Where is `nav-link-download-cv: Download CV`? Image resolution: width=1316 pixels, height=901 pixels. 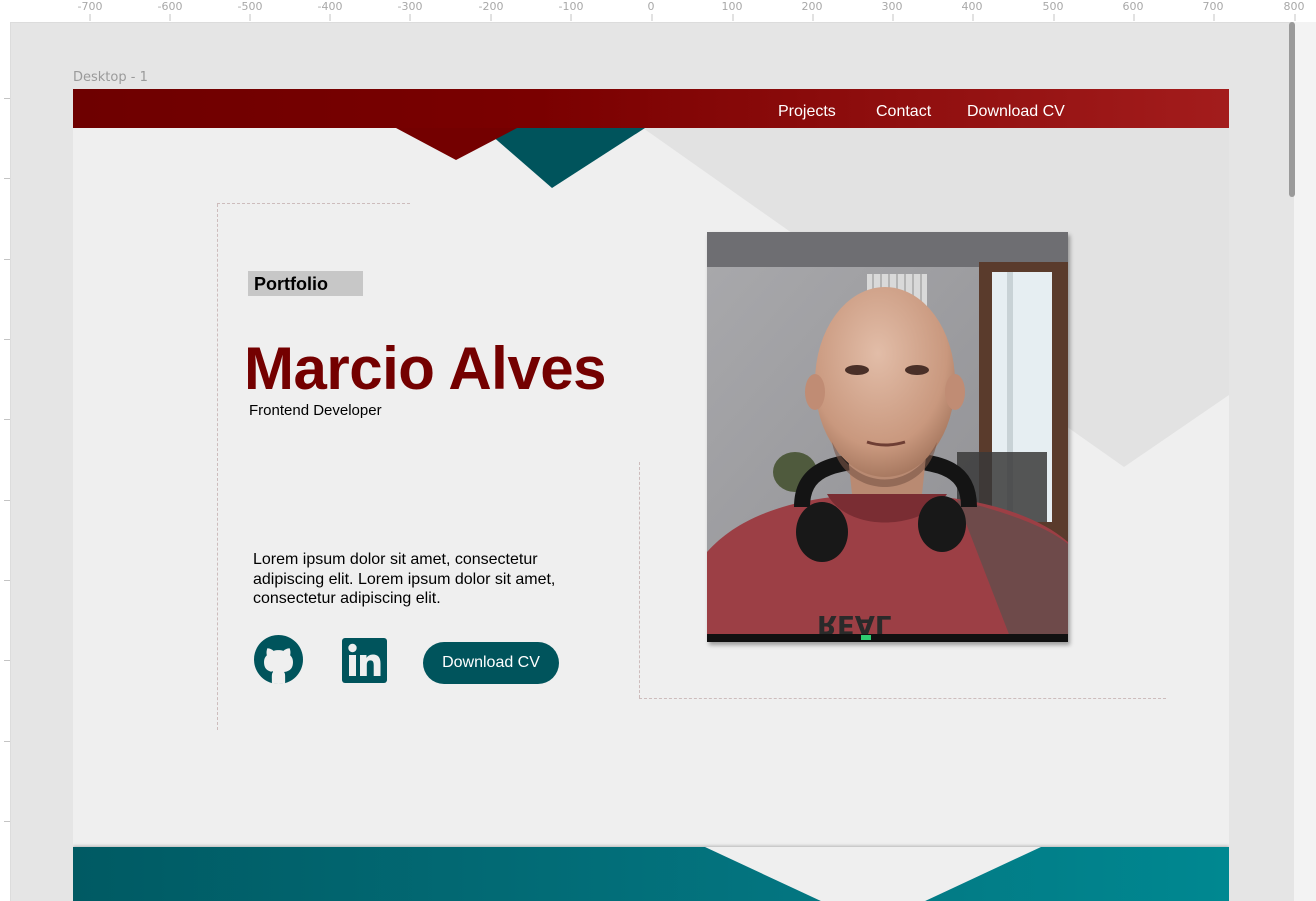
nav-link-download-cv: Download CV is located at coordinates (1016, 112).